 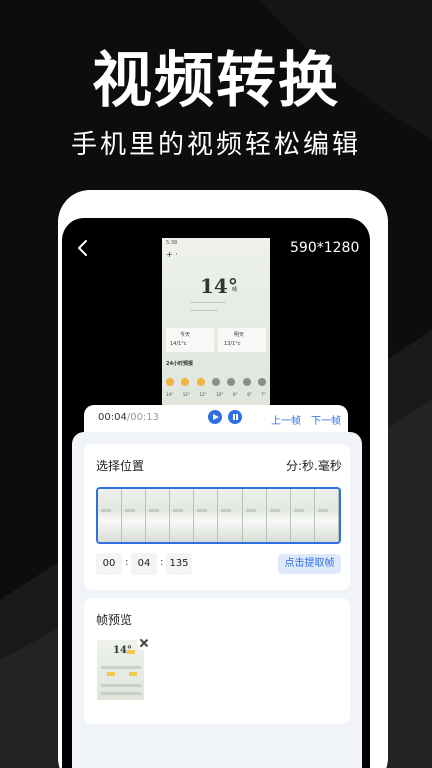 I want to click on milliseconds-field: 135, so click(x=179, y=564).